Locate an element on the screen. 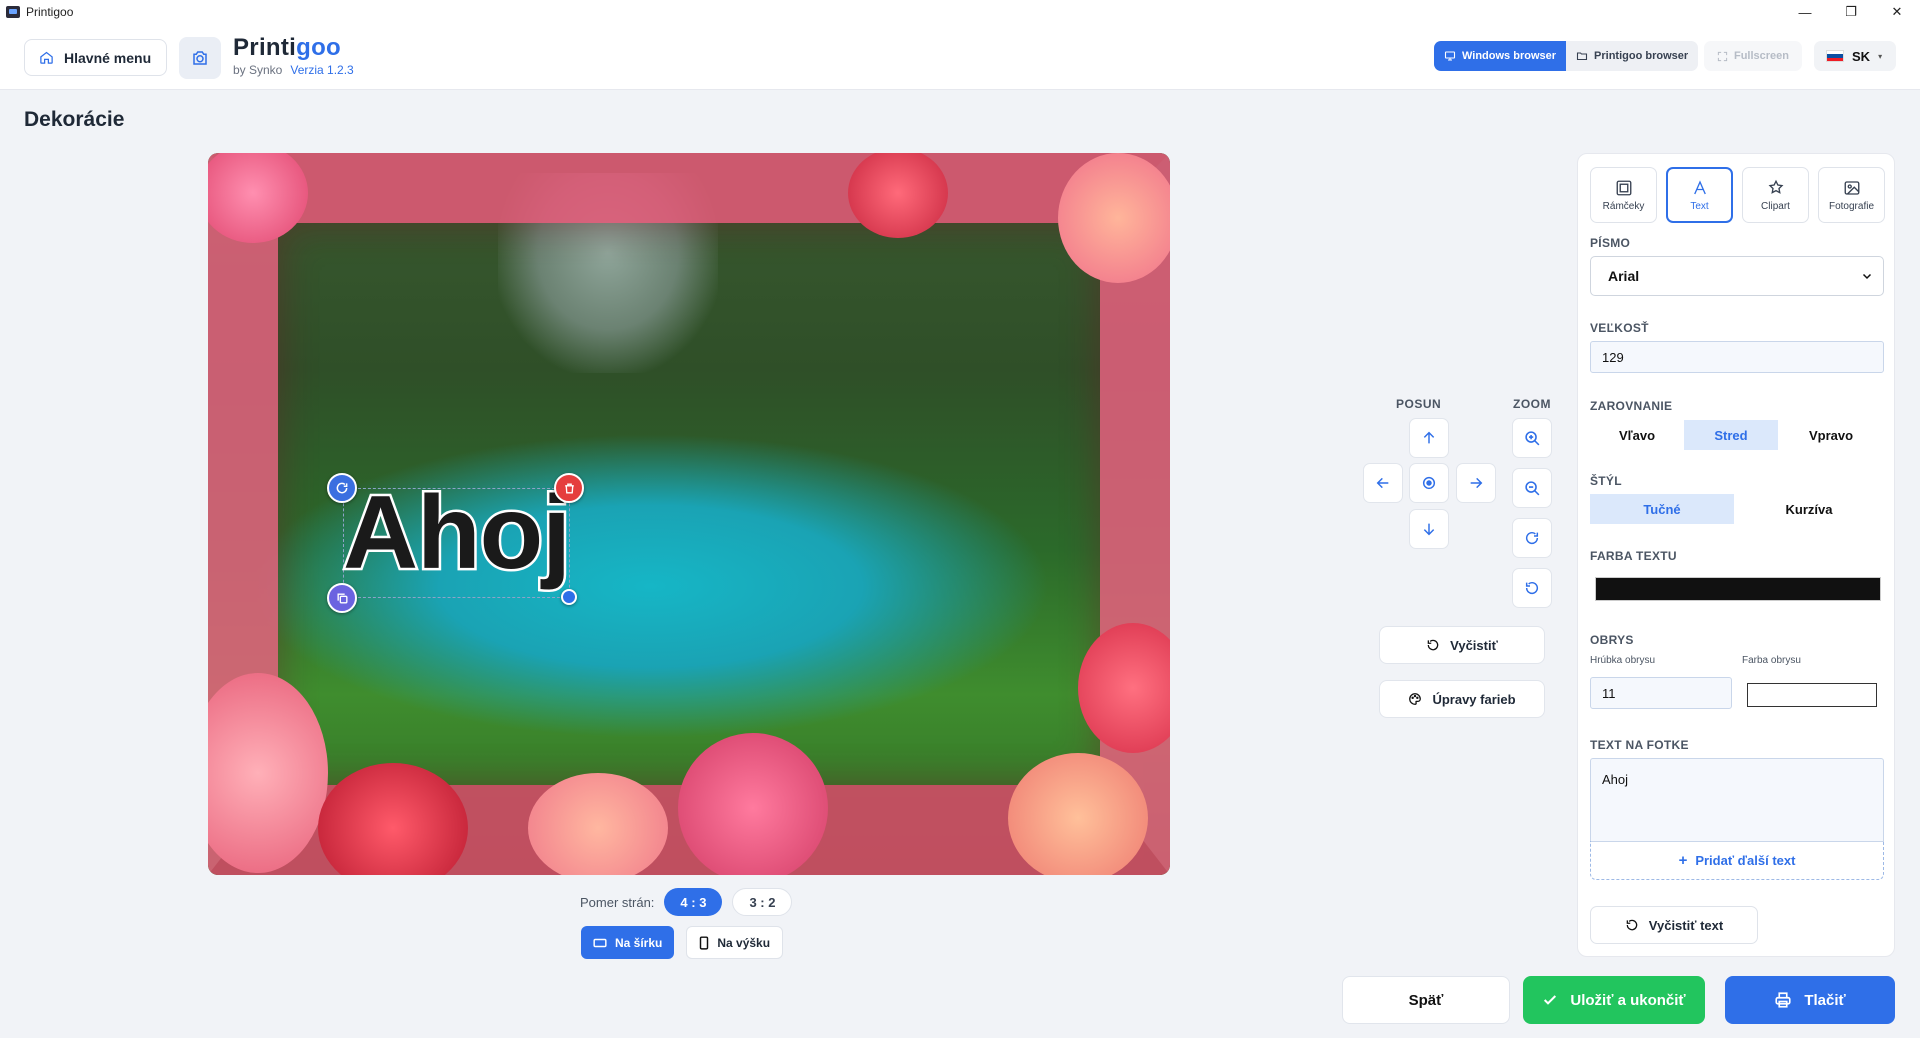 The height and width of the screenshot is (1038, 1920). zoom-out-icon is located at coordinates (1531, 487).